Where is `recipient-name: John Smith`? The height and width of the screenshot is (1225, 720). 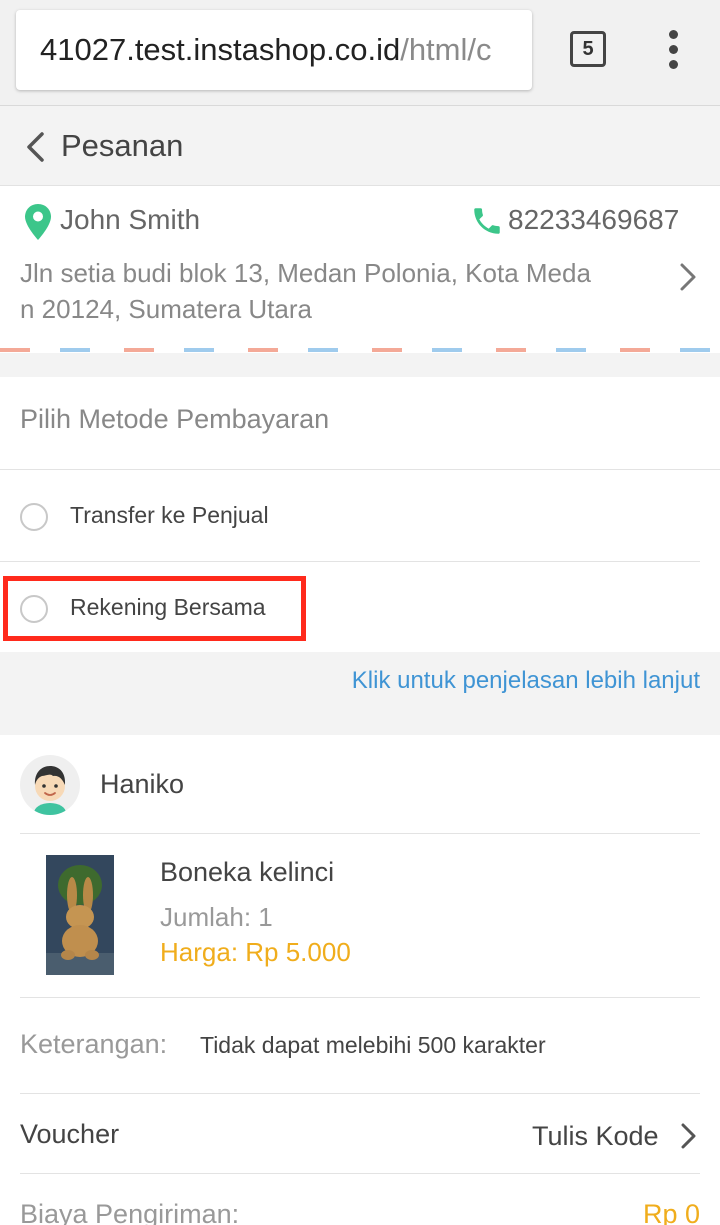
recipient-name: John Smith is located at coordinates (130, 219).